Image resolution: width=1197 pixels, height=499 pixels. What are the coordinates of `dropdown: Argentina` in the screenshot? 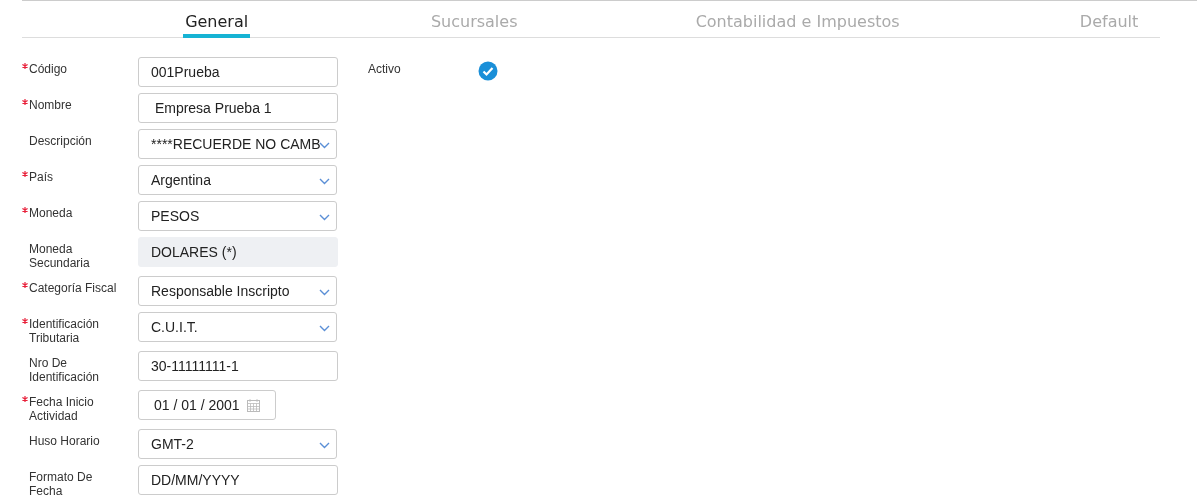 It's located at (237, 180).